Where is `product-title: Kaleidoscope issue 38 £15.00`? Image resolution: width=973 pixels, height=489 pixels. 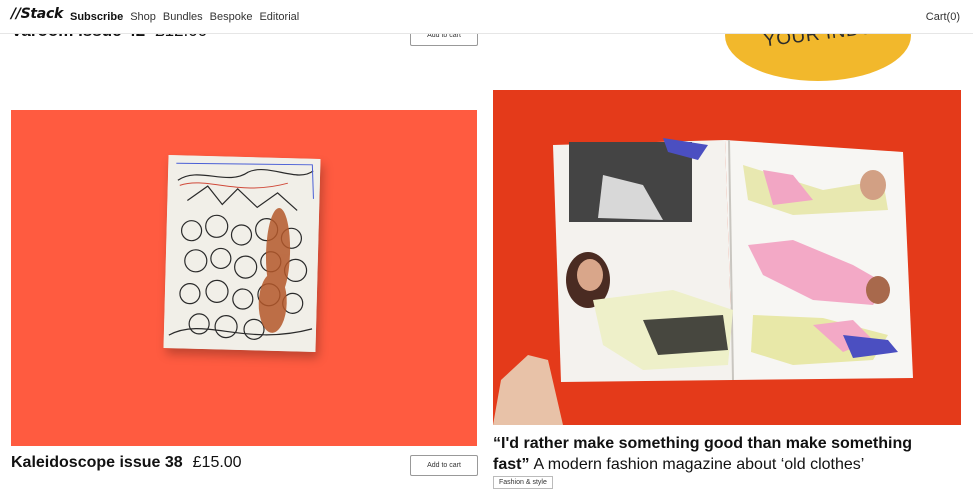 product-title: Kaleidoscope issue 38 £15.00 is located at coordinates (126, 463).